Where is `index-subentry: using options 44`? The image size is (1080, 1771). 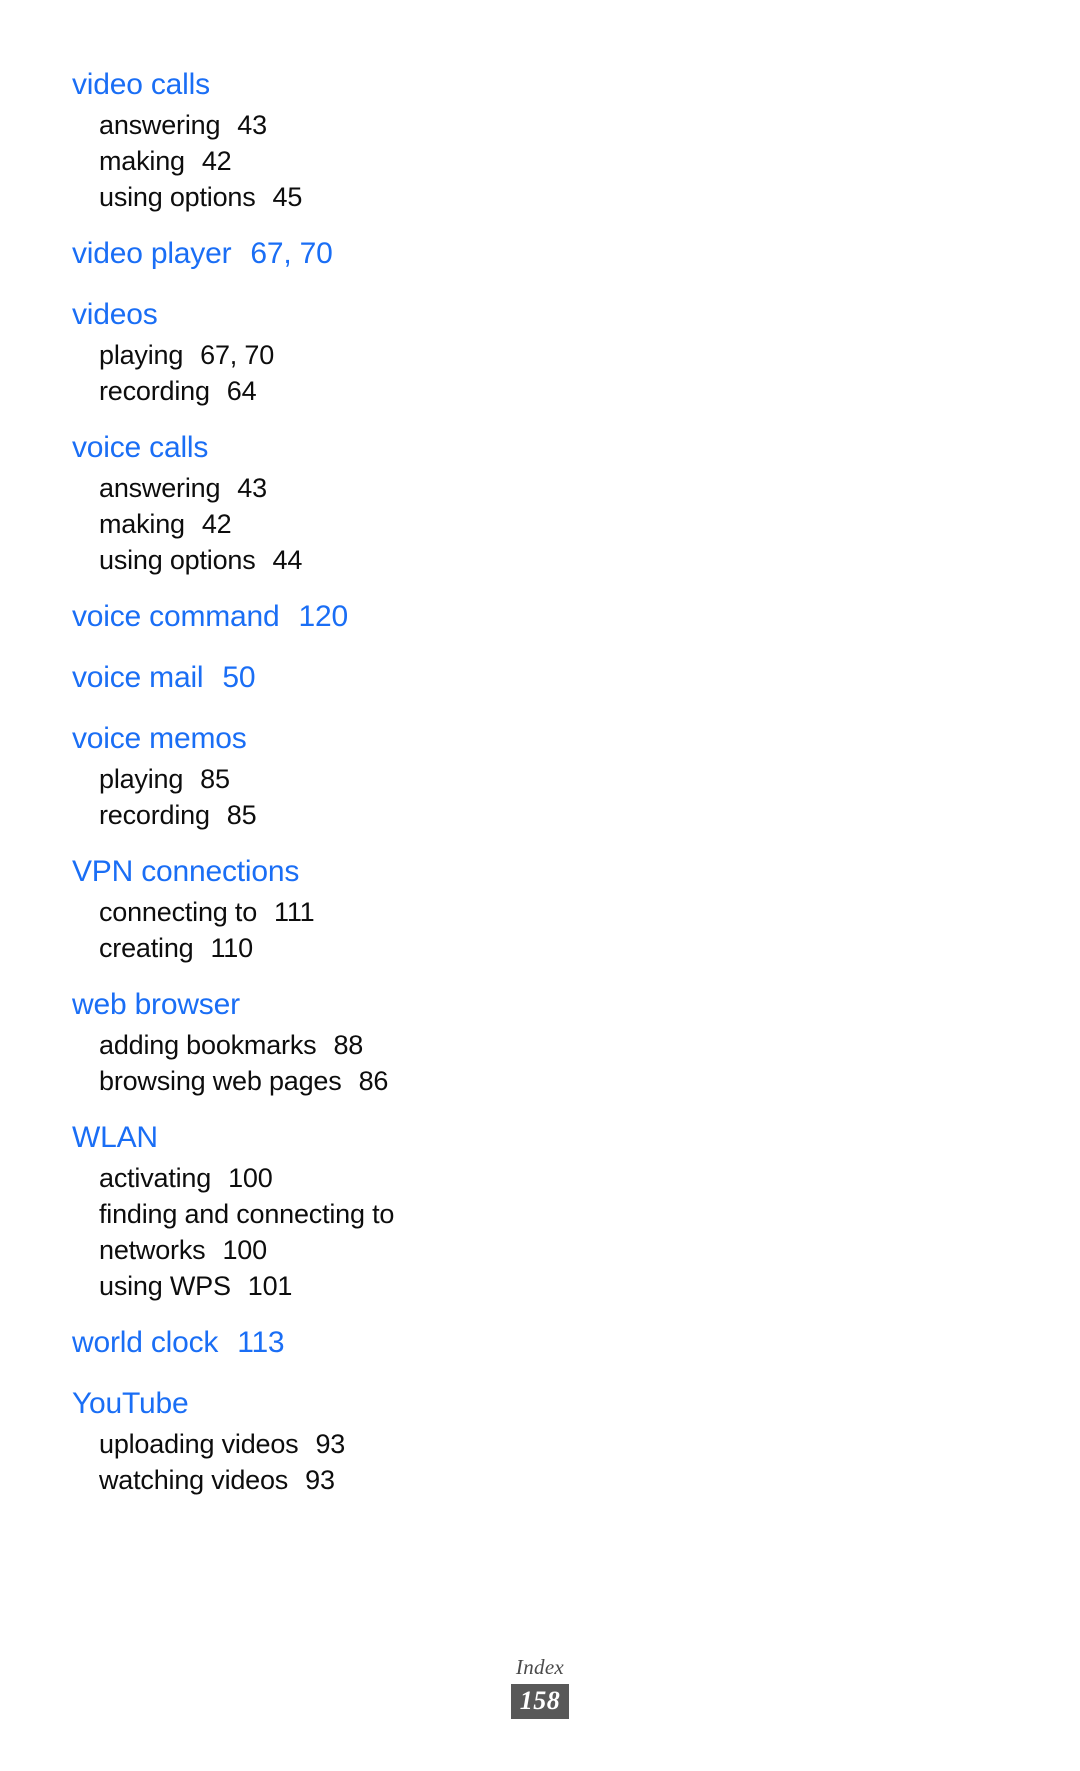 index-subentry: using options 44 is located at coordinates (302, 560).